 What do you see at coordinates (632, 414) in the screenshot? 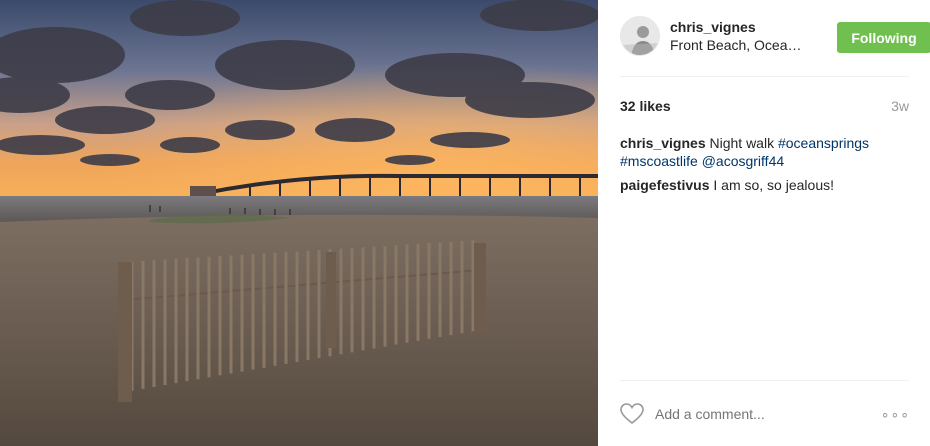
I see `heart-outline-icon` at bounding box center [632, 414].